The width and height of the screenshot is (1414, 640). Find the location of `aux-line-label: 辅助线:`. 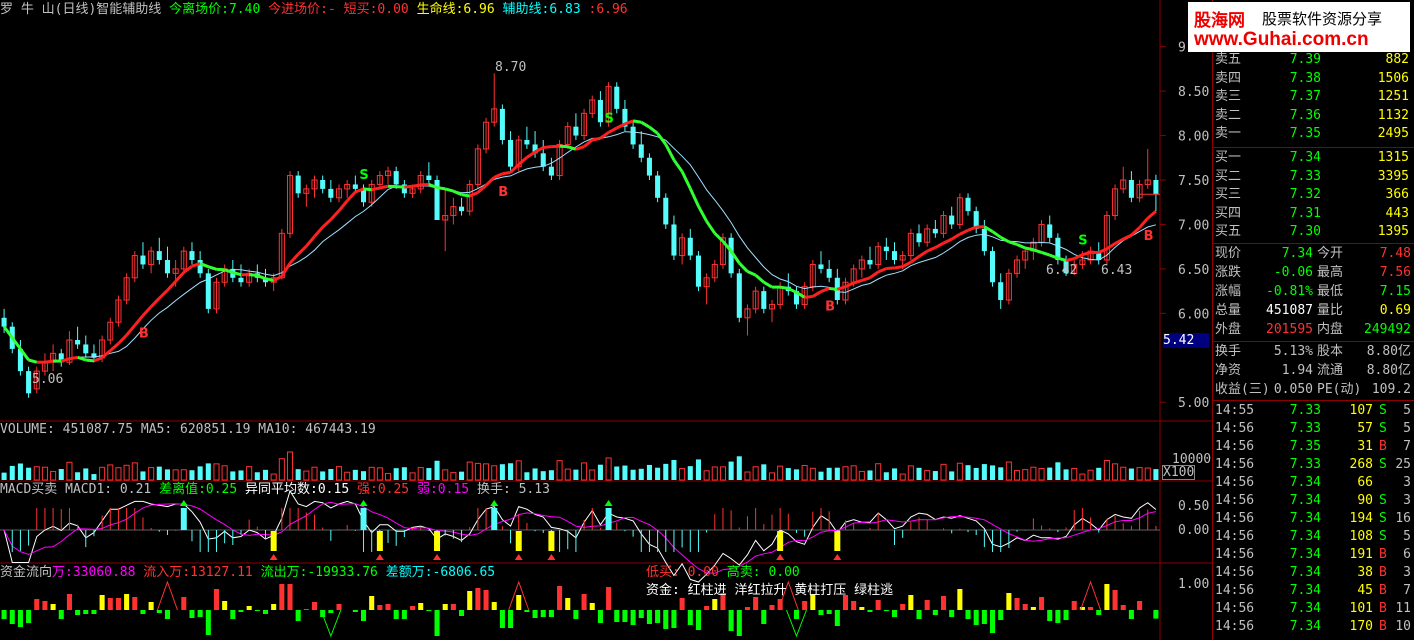

aux-line-label: 辅助线: is located at coordinates (526, 9).